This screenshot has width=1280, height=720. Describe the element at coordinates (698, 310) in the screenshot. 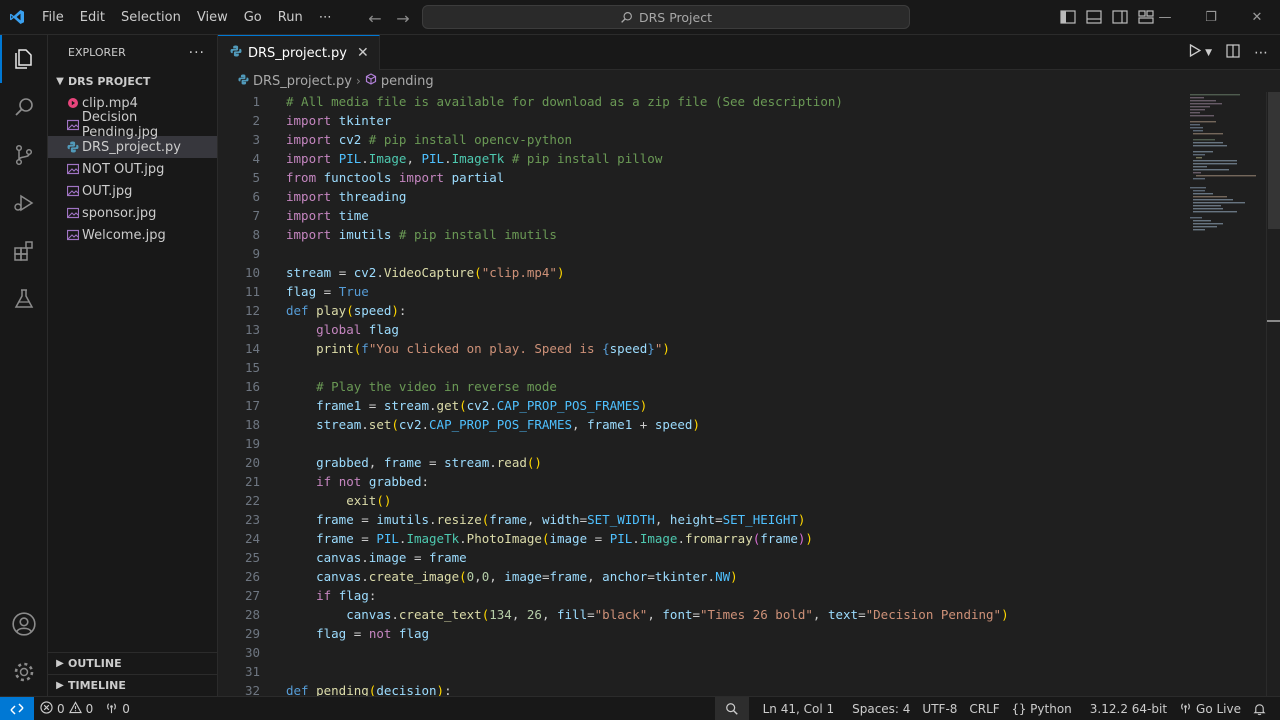

I see `code-line: 12 def play(speed):` at that location.